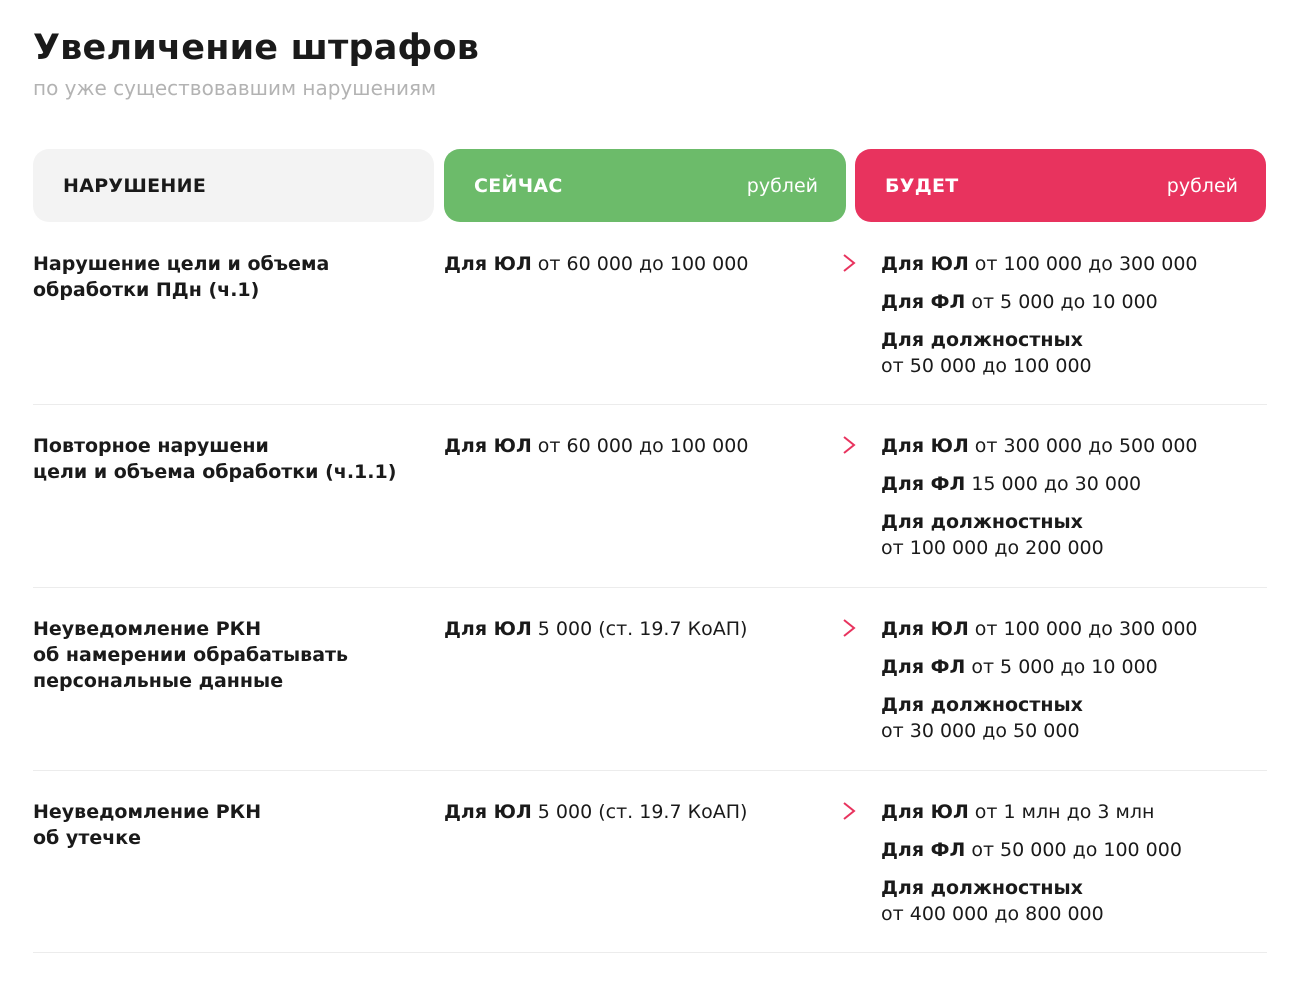 The height and width of the screenshot is (1000, 1309). What do you see at coordinates (992, 914) in the screenshot?
I see `future-fine-official-value: от 400 000 до 800 000` at bounding box center [992, 914].